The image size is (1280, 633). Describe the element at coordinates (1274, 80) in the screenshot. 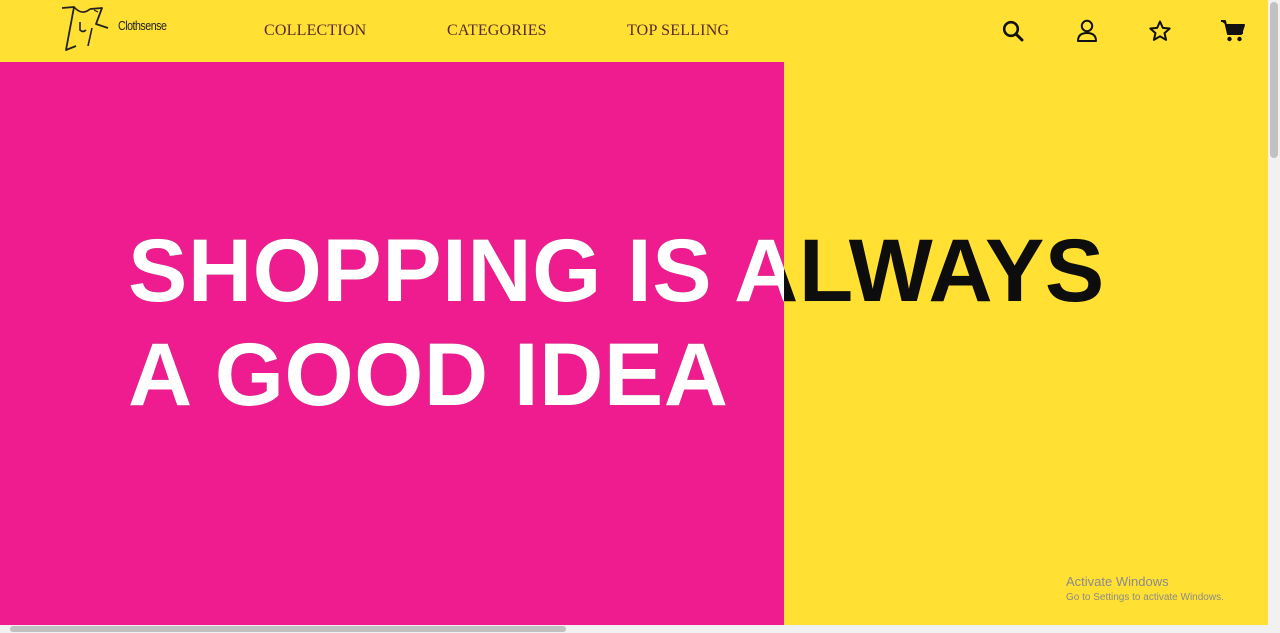

I see `vertical-scrollbar-thumb` at that location.